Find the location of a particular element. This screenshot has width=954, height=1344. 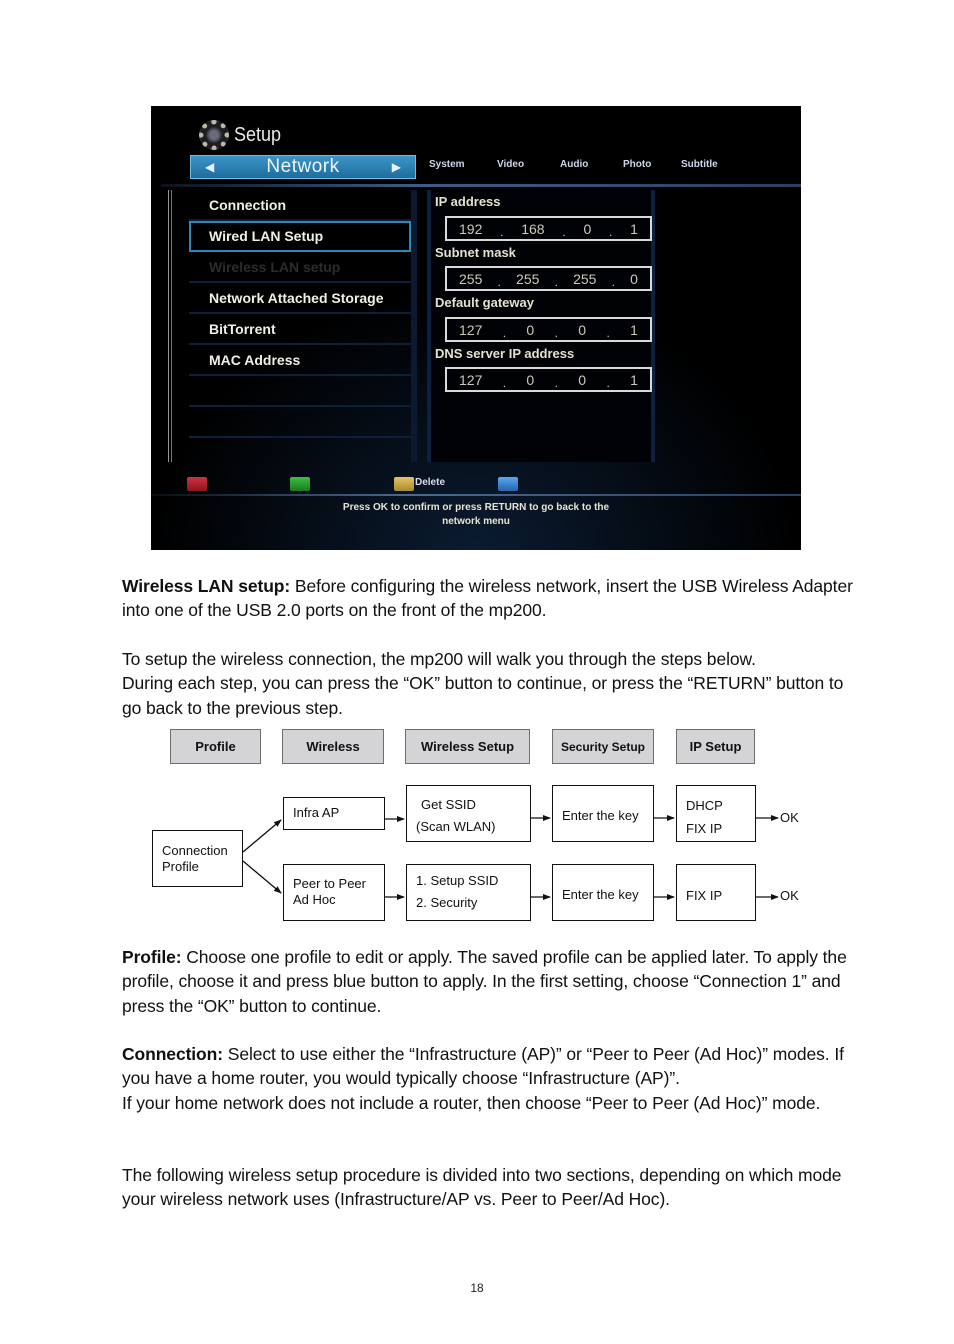

enter-key-box-infra: Enter the key is located at coordinates (603, 813).